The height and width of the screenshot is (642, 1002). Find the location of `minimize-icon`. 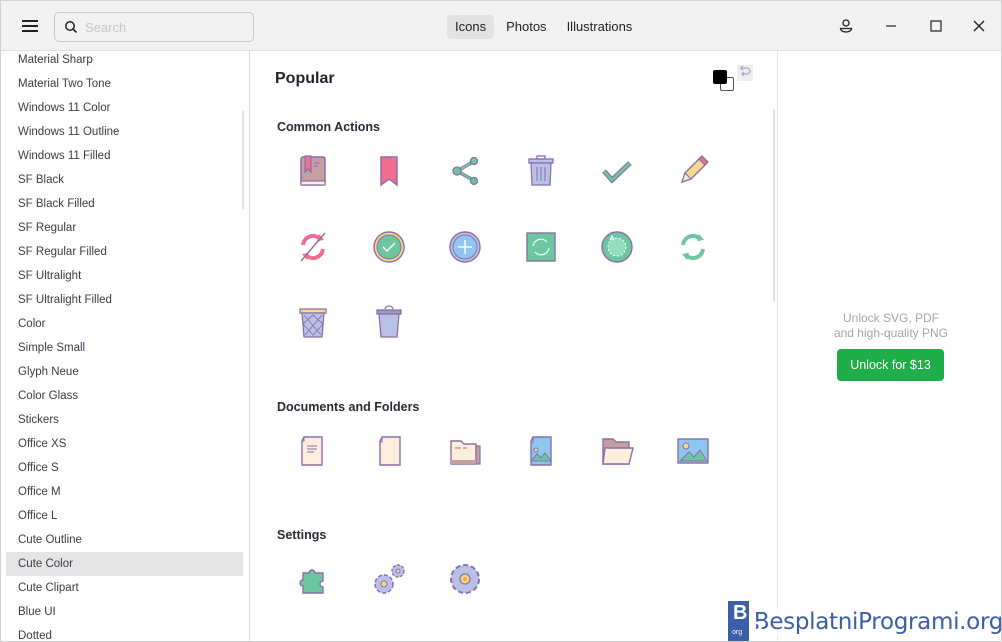

minimize-icon is located at coordinates (891, 26).